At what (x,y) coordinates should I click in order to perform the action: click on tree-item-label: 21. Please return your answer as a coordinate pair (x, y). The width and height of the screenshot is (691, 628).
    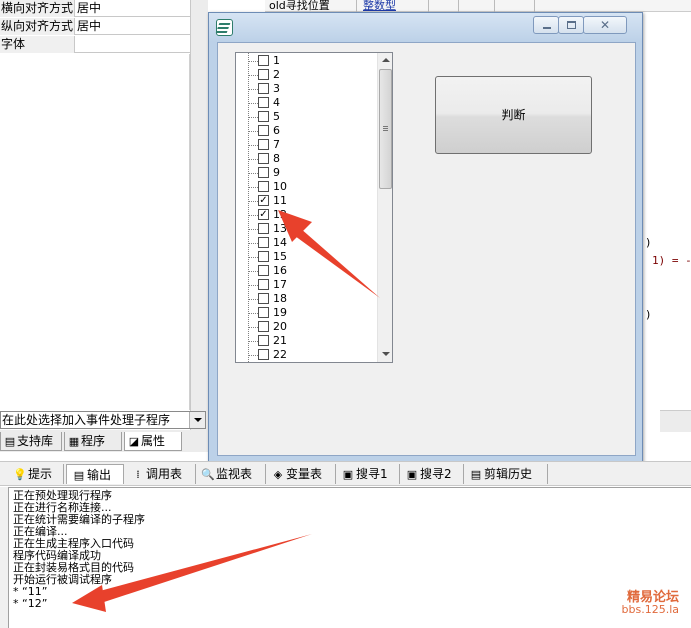
    Looking at the image, I should click on (280, 340).